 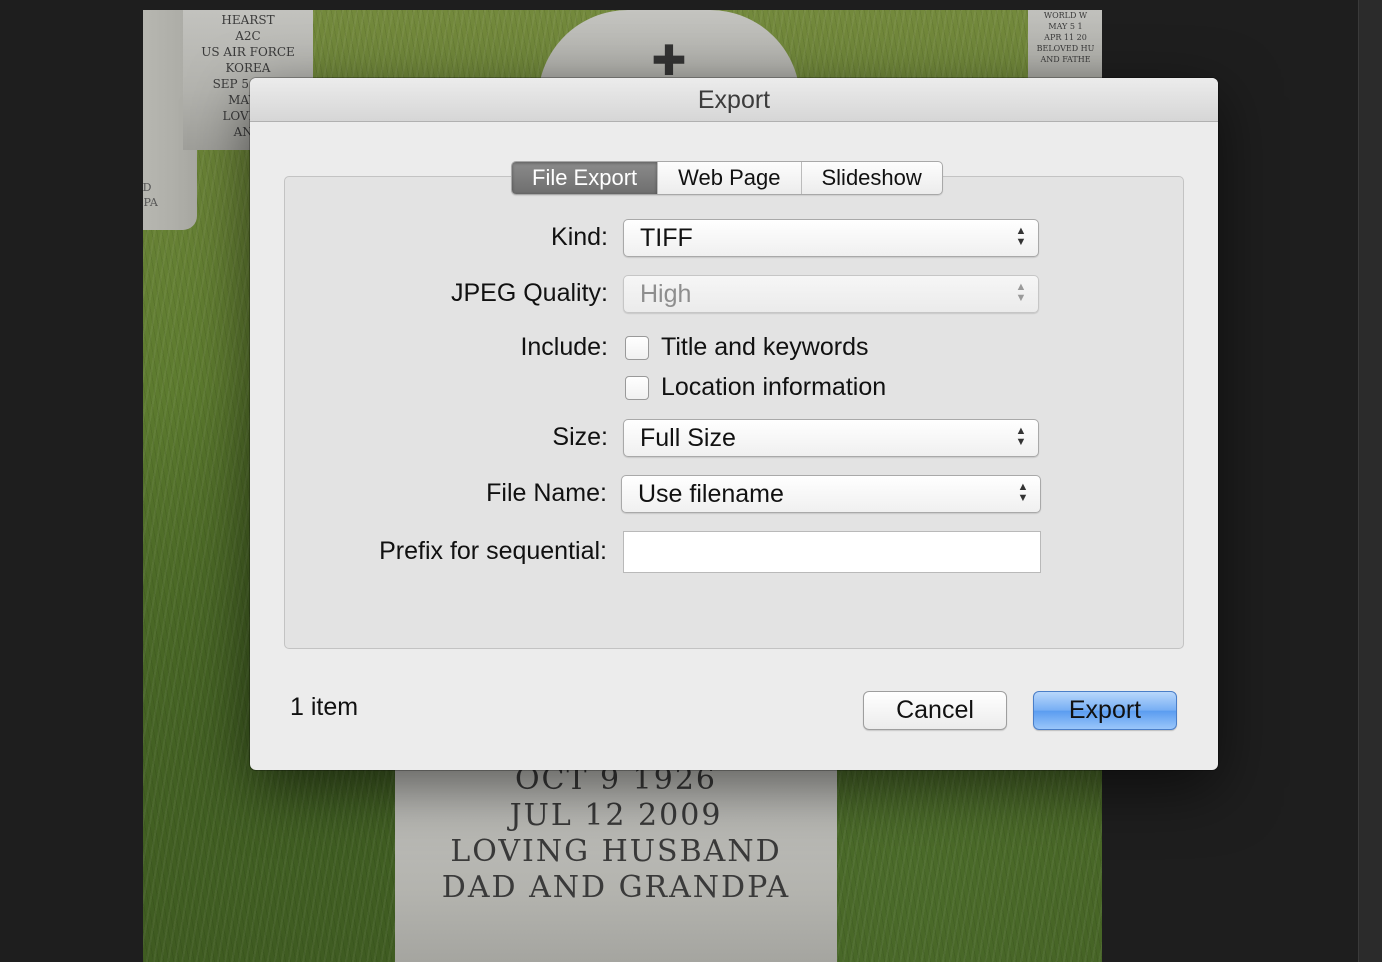 What do you see at coordinates (637, 347) in the screenshot?
I see `title-keywords-checkbox` at bounding box center [637, 347].